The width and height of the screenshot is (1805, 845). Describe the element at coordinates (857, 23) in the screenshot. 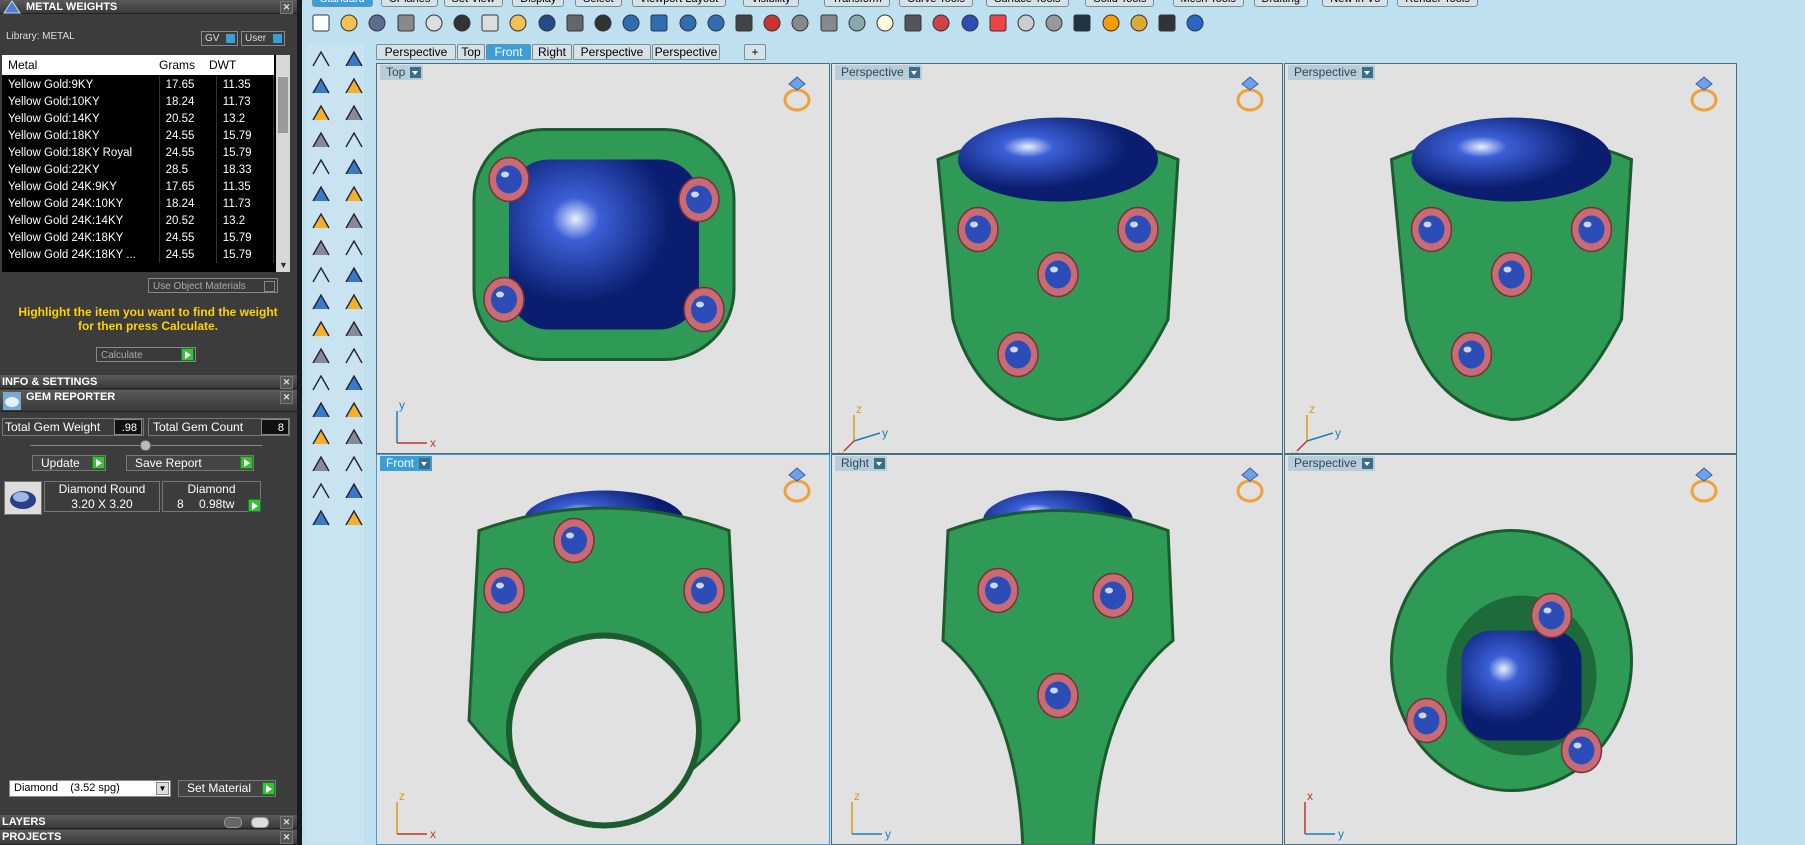

I see `select-icon` at that location.